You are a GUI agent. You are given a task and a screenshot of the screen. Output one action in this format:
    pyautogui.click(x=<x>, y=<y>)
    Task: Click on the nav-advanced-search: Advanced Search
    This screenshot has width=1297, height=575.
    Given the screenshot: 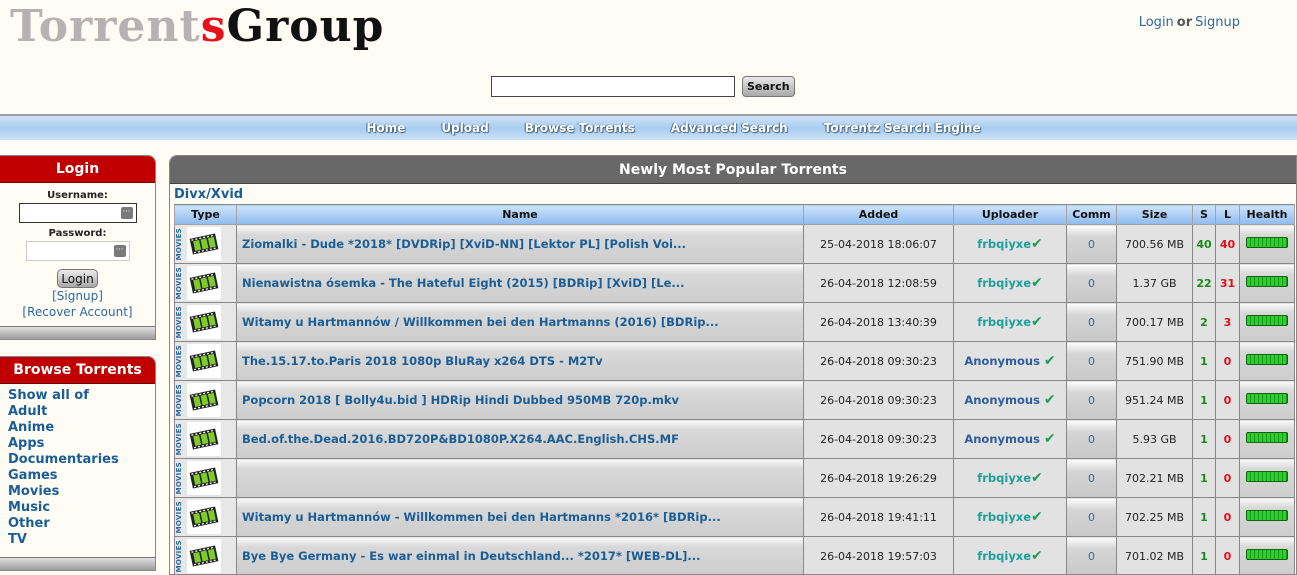 What is the action you would take?
    pyautogui.click(x=729, y=128)
    